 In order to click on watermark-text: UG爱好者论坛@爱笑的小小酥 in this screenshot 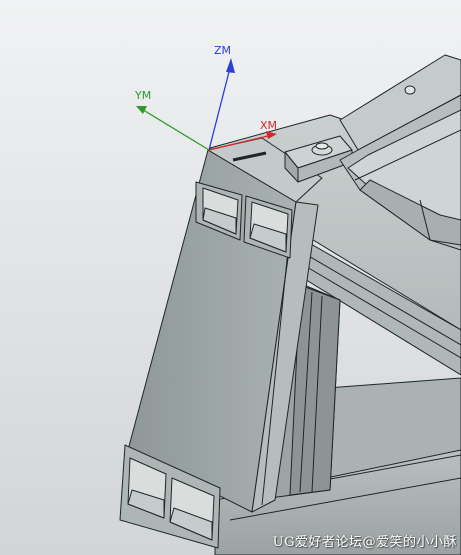, I will do `click(364, 542)`.